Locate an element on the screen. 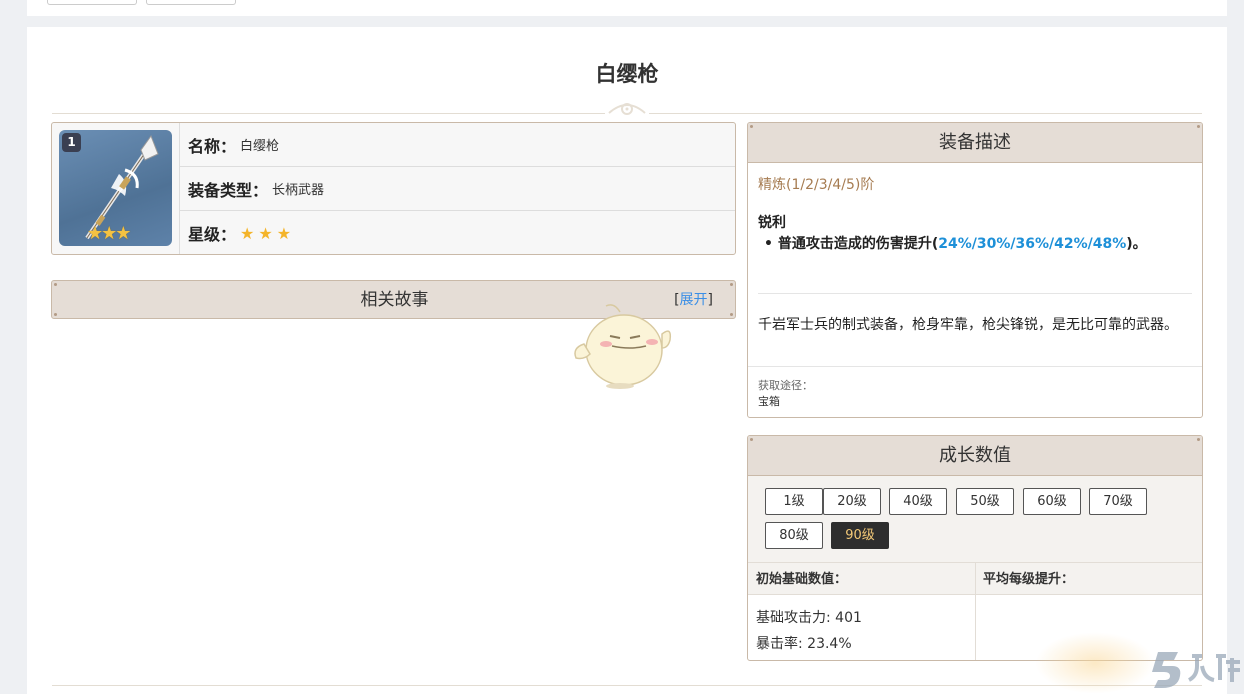  lore-text: 千岩军士兵的制式装备，枪身牢靠，枪尖锋锐，是无比可靠的武器。 is located at coordinates (968, 325).